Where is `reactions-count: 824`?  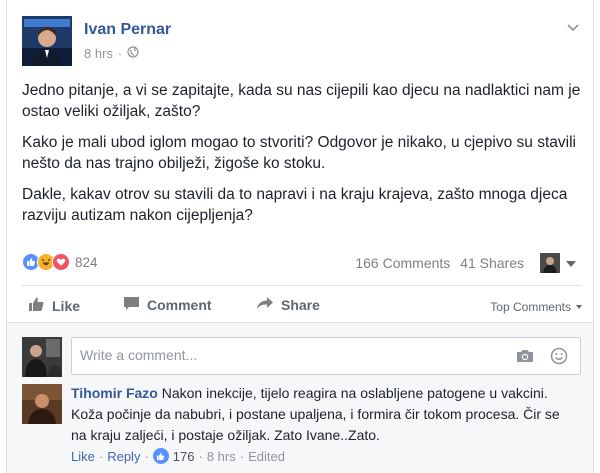 reactions-count: 824 is located at coordinates (86, 262).